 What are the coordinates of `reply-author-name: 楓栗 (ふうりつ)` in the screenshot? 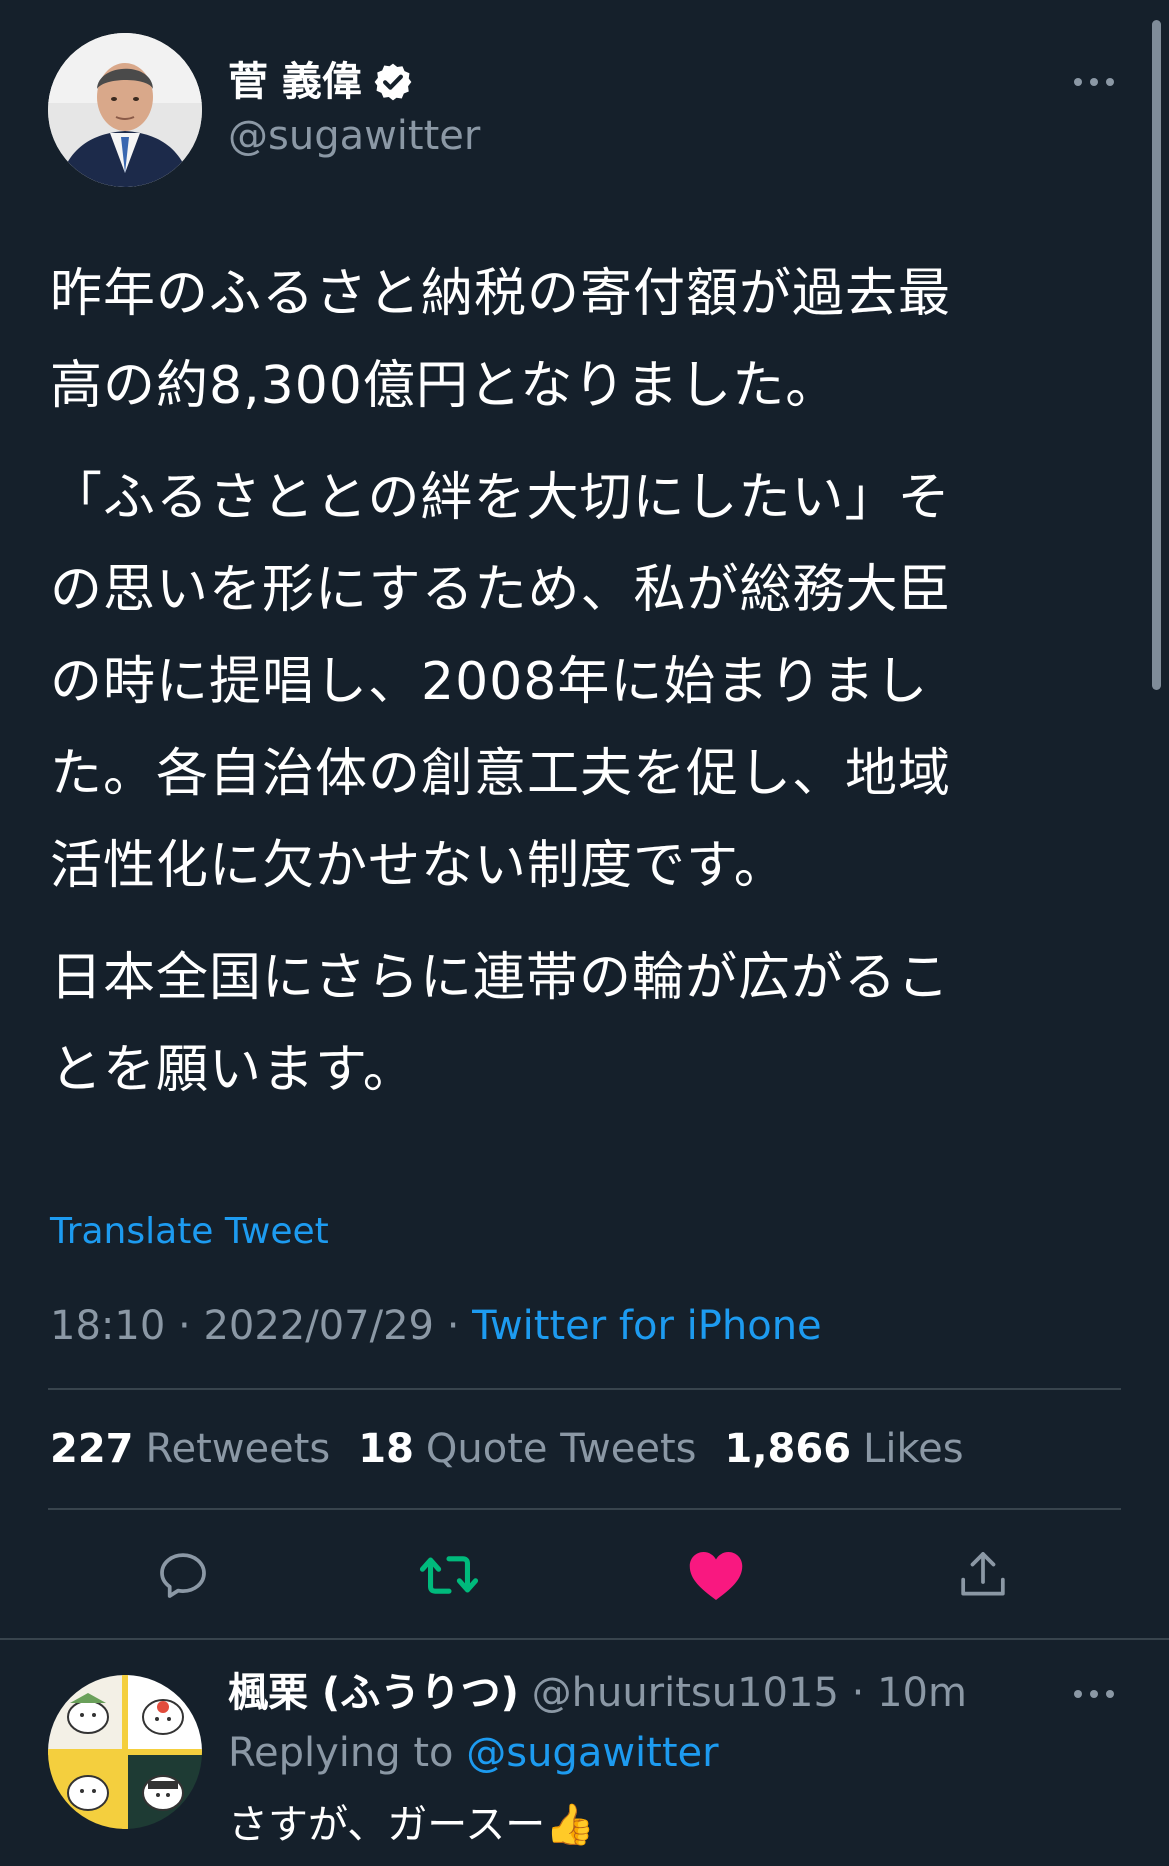 It's located at (373, 1693).